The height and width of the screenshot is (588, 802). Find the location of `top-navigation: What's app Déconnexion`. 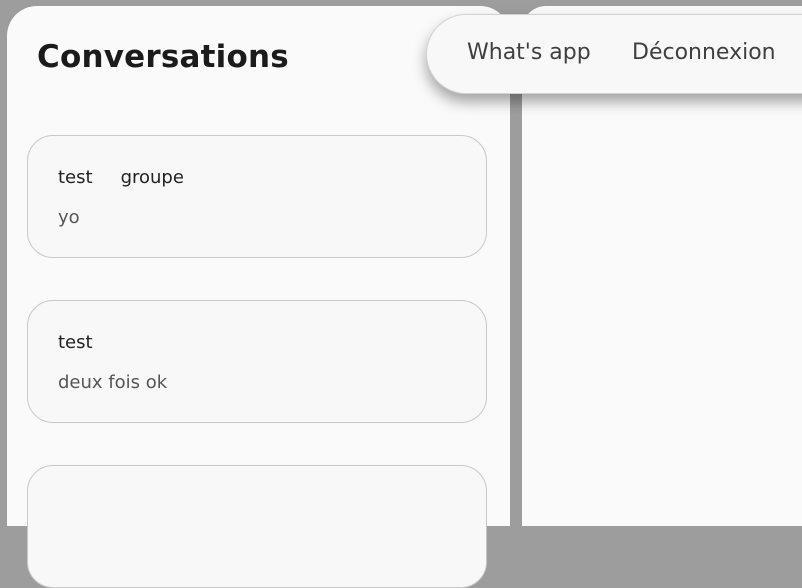

top-navigation: What's app Déconnexion is located at coordinates (614, 54).